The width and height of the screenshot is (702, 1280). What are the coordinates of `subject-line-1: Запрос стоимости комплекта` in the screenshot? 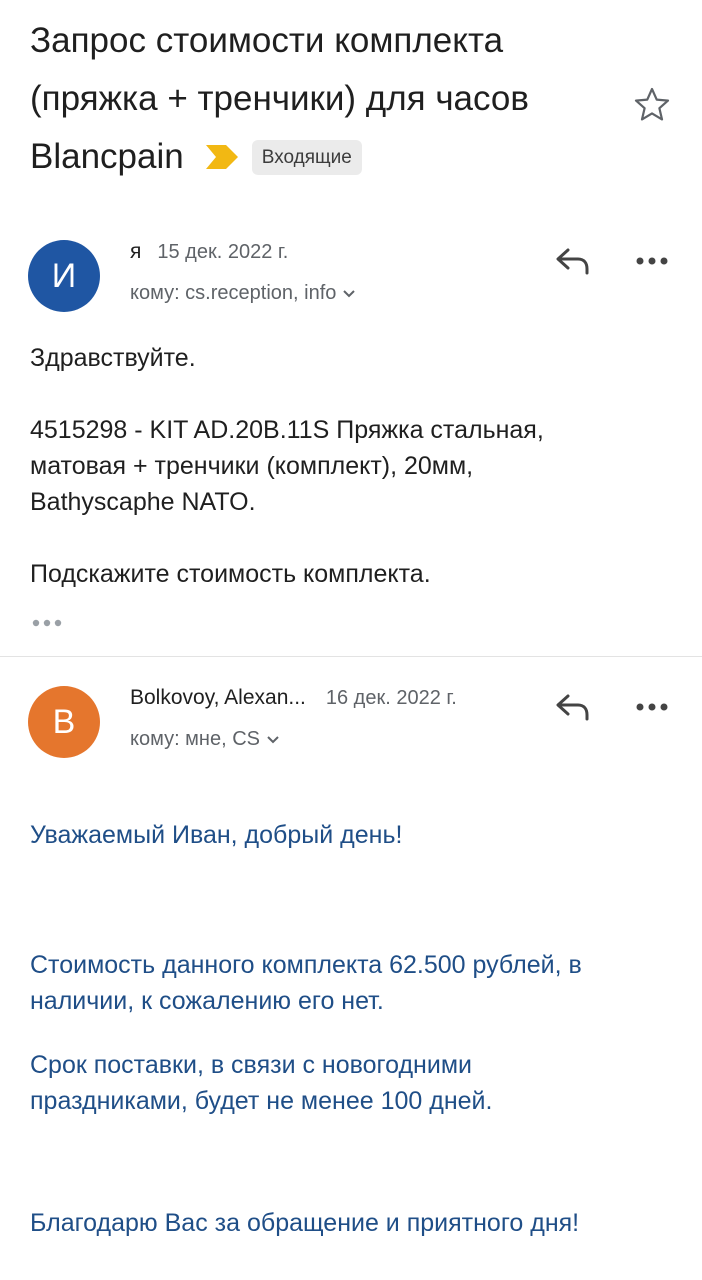 It's located at (267, 40).